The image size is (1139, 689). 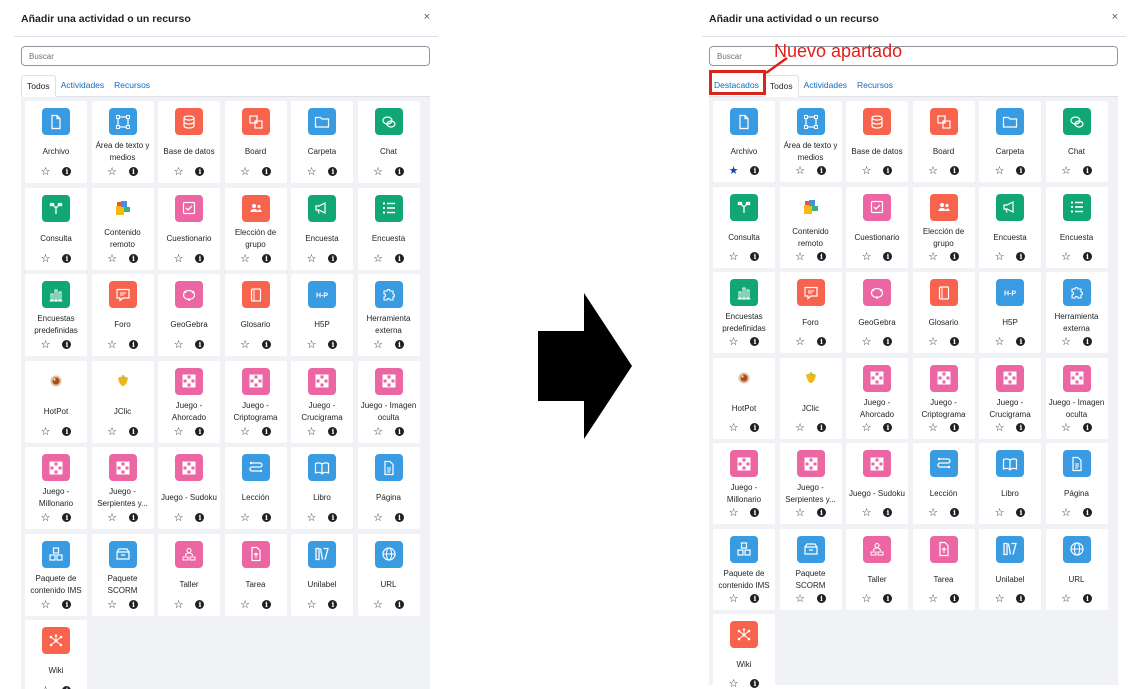 I want to click on activity-card-juego-millonario: Juego - Millonario ☆ i, so click(x=56, y=488).